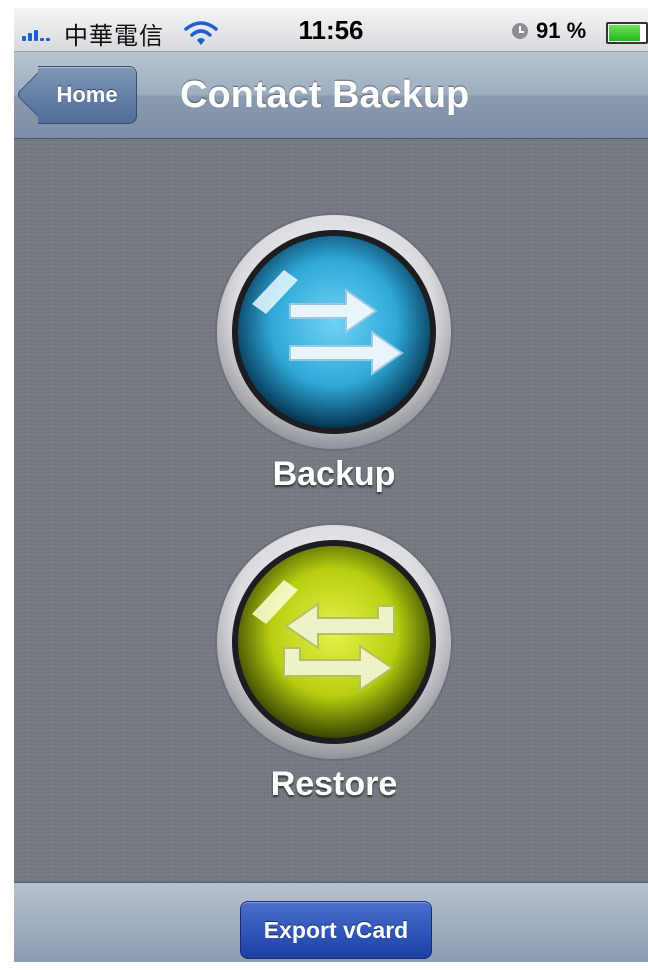  I want to click on battery-percentage: 91 %, so click(561, 30).